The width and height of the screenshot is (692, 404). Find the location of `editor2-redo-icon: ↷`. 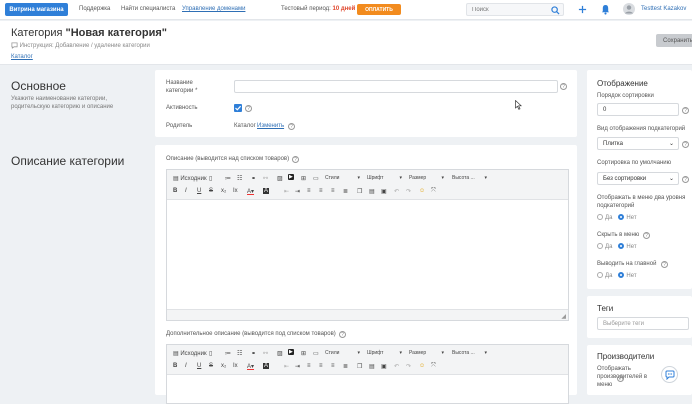

editor2-redo-icon: ↷ is located at coordinates (408, 366).